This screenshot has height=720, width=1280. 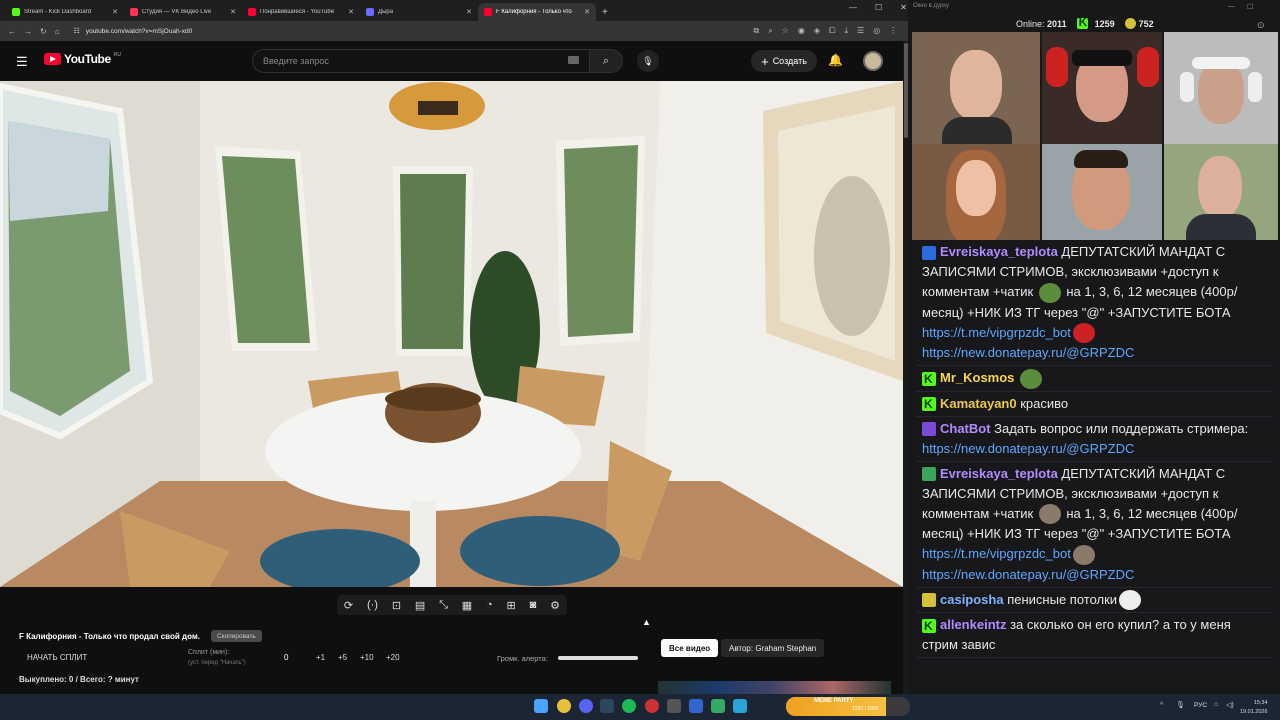 I want to click on author-button: Автор: Graham Stephan, so click(x=773, y=648).